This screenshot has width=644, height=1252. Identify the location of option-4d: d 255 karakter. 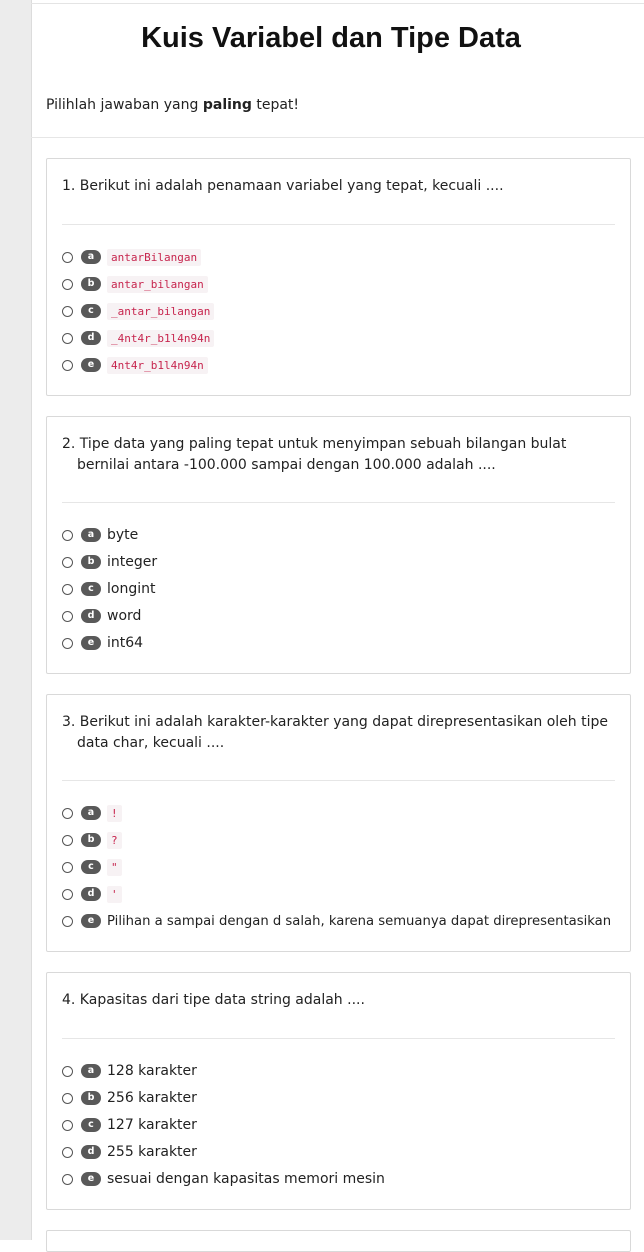
(129, 1152).